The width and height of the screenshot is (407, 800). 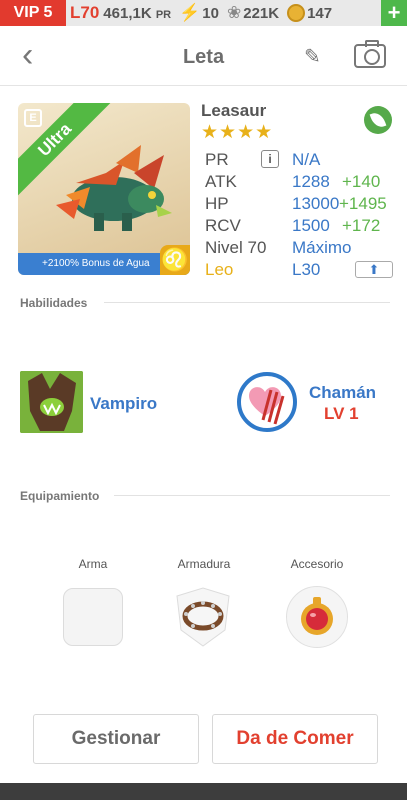 I want to click on stat-row-hp: HP 13000 +1495, so click(x=300, y=205).